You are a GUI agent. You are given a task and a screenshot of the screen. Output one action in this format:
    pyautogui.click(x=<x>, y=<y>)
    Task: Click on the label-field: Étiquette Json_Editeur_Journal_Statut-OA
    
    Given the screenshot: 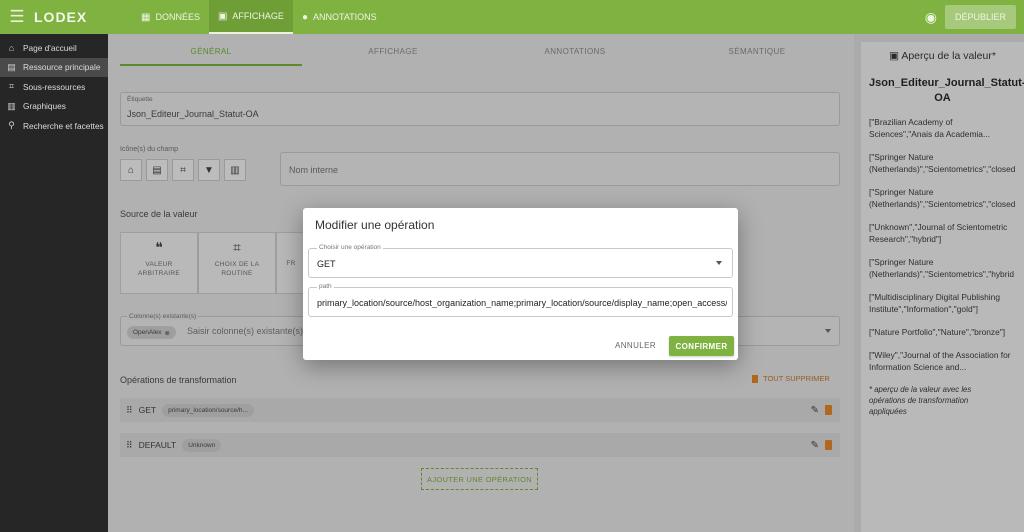 What is the action you would take?
    pyautogui.click(x=480, y=109)
    